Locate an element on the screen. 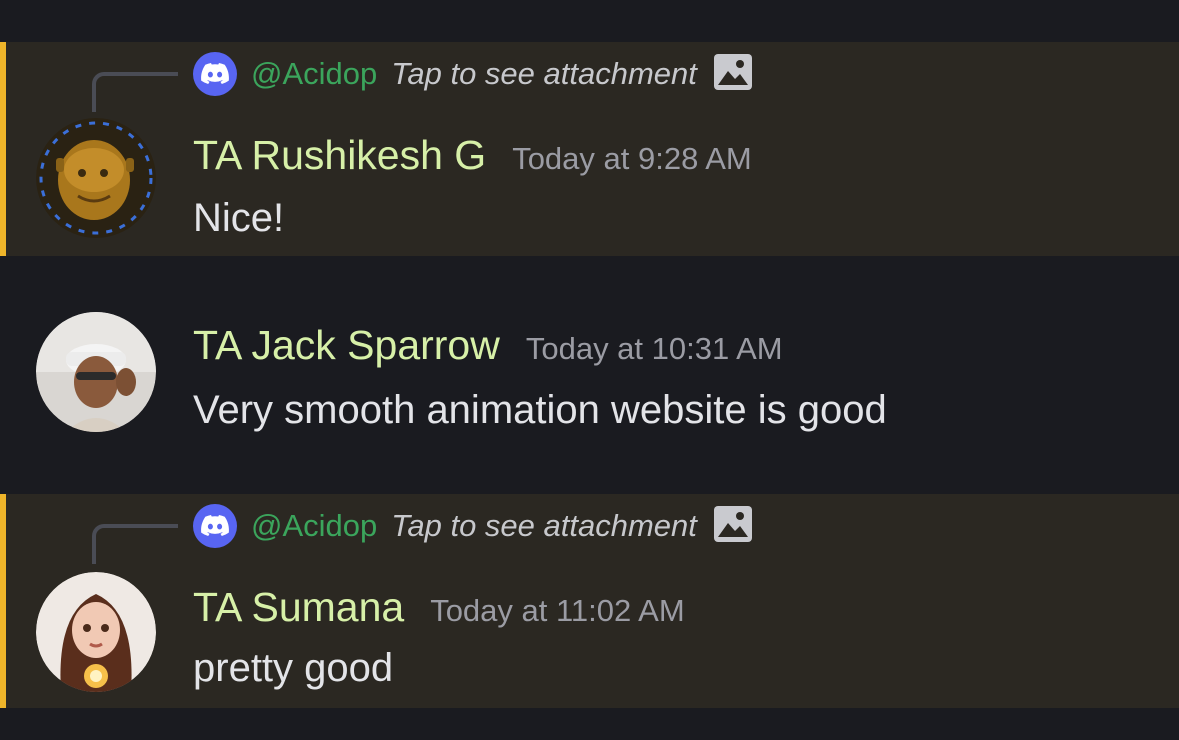 The height and width of the screenshot is (740, 1179). message-header: TA Jack Sparrow Today at 10:31 AM is located at coordinates (488, 345).